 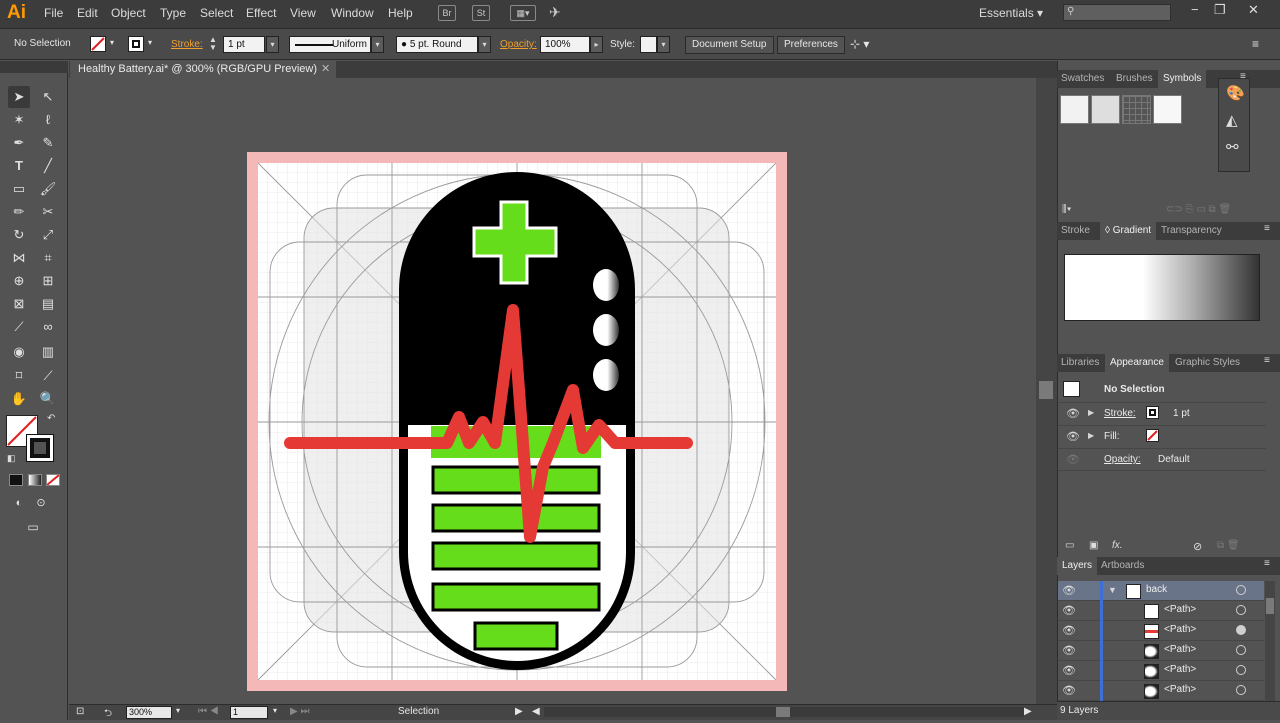 I want to click on draw-mode-alt-icon: ⊙, so click(x=41, y=503).